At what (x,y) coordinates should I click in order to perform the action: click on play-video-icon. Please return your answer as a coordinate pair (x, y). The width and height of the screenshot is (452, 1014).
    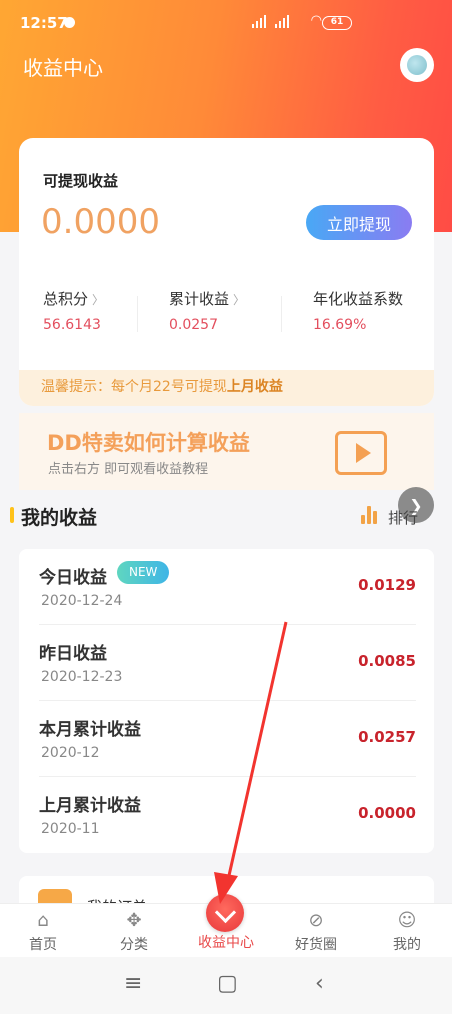
    Looking at the image, I should click on (361, 453).